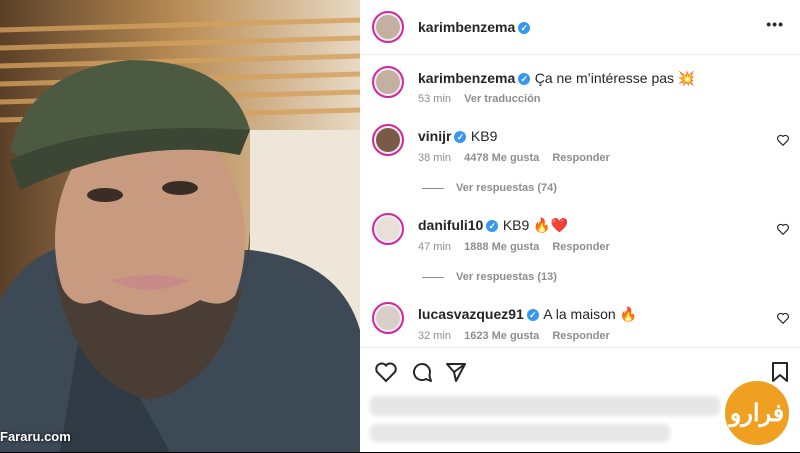 This screenshot has height=453, width=800. I want to click on translate-link: Ver traducción, so click(502, 99).